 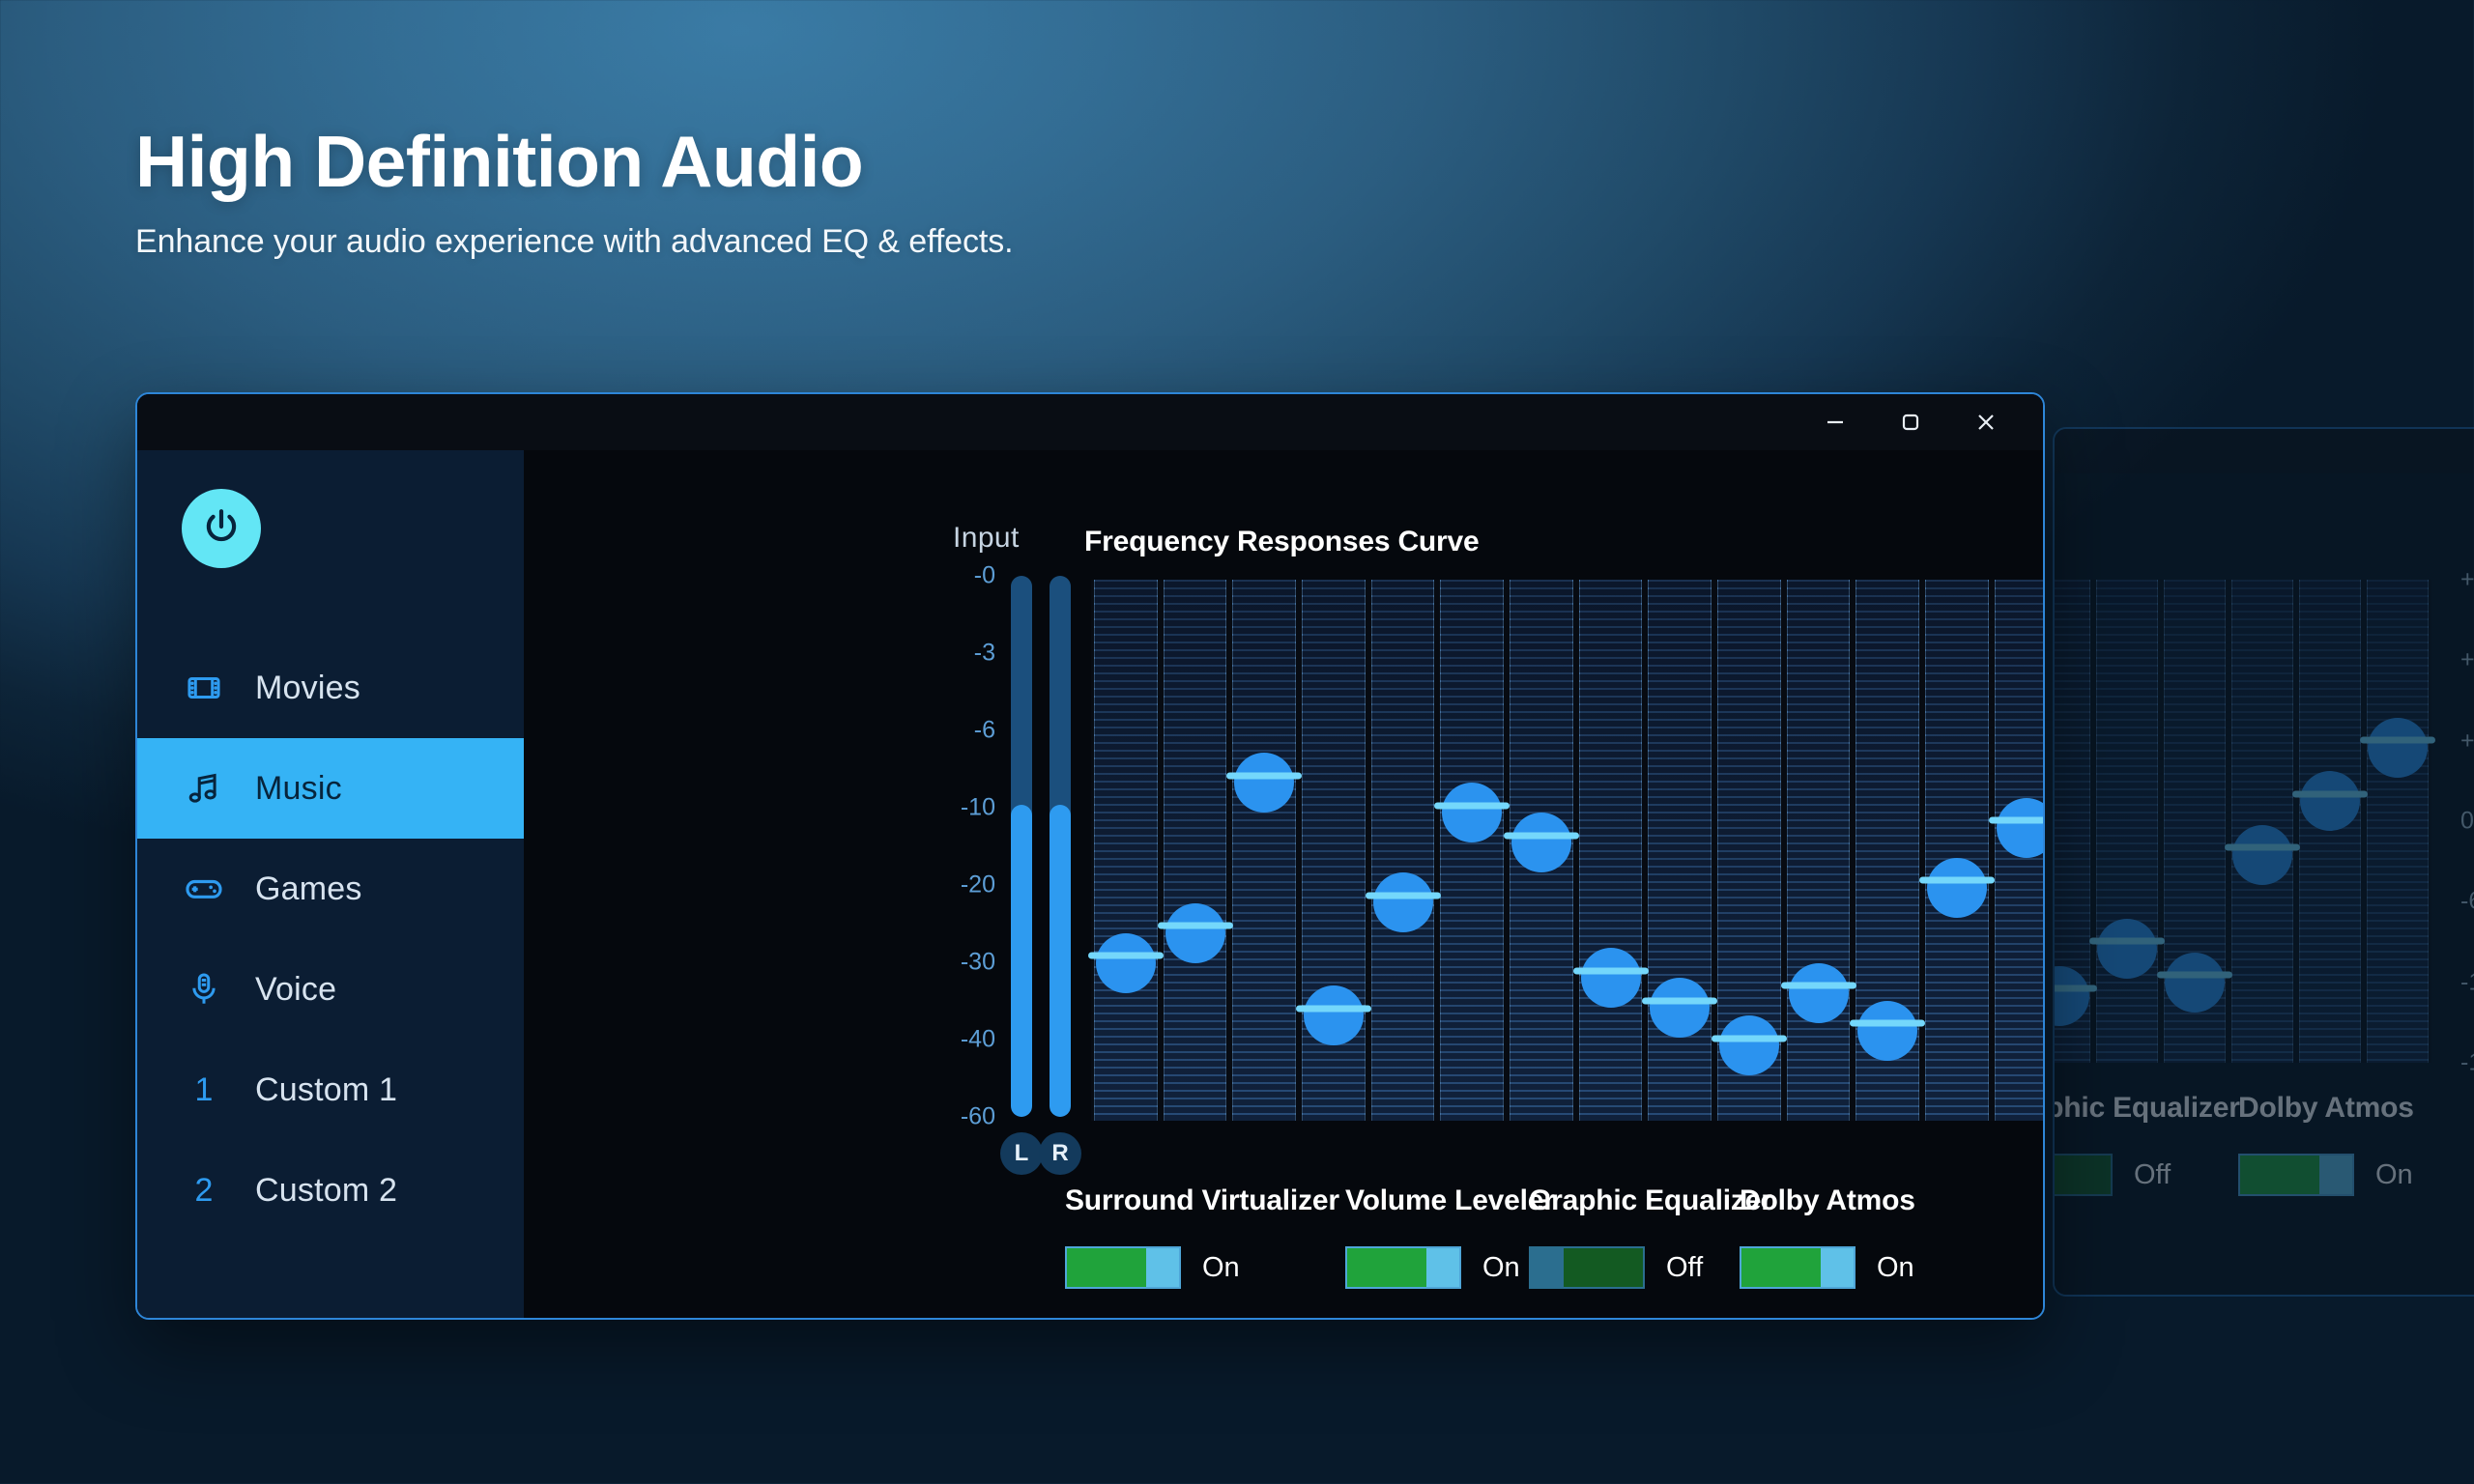 I want to click on titlebar, so click(x=1090, y=422).